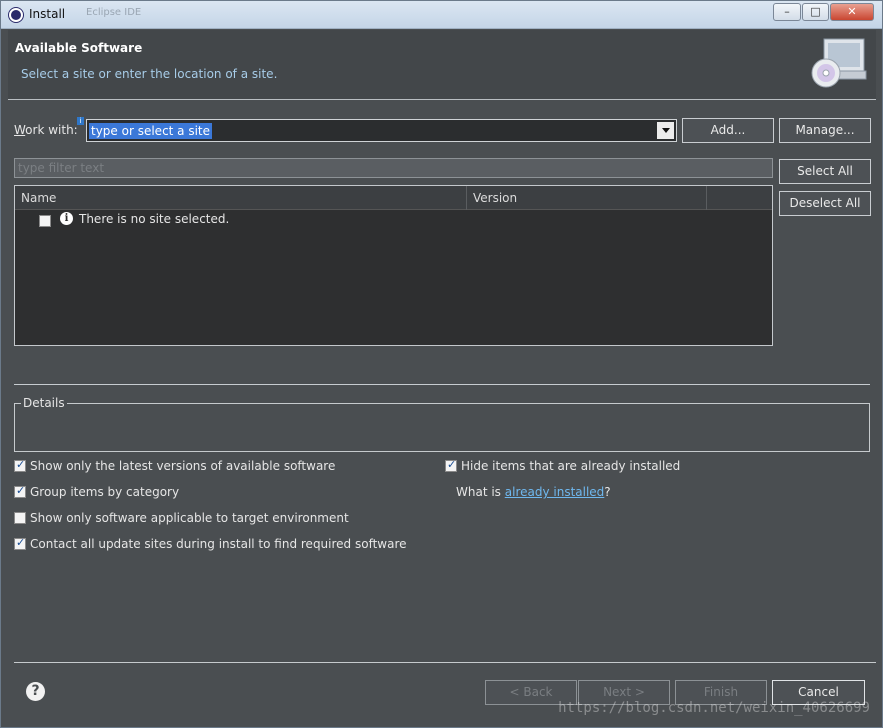  Describe the element at coordinates (393, 222) in the screenshot. I see `table-row: i There is no site selected.` at that location.